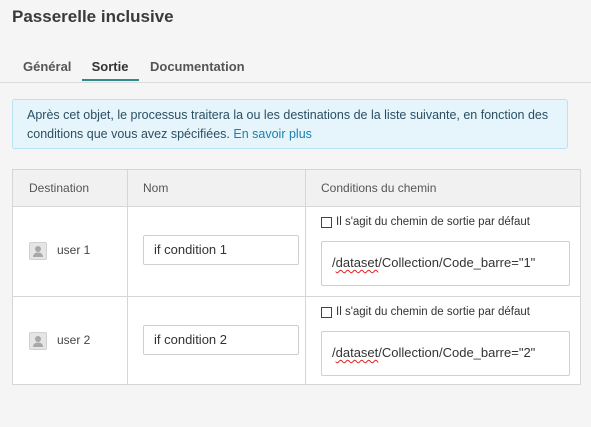 The image size is (591, 427). What do you see at coordinates (74, 250) in the screenshot?
I see `destination-label: user 1` at bounding box center [74, 250].